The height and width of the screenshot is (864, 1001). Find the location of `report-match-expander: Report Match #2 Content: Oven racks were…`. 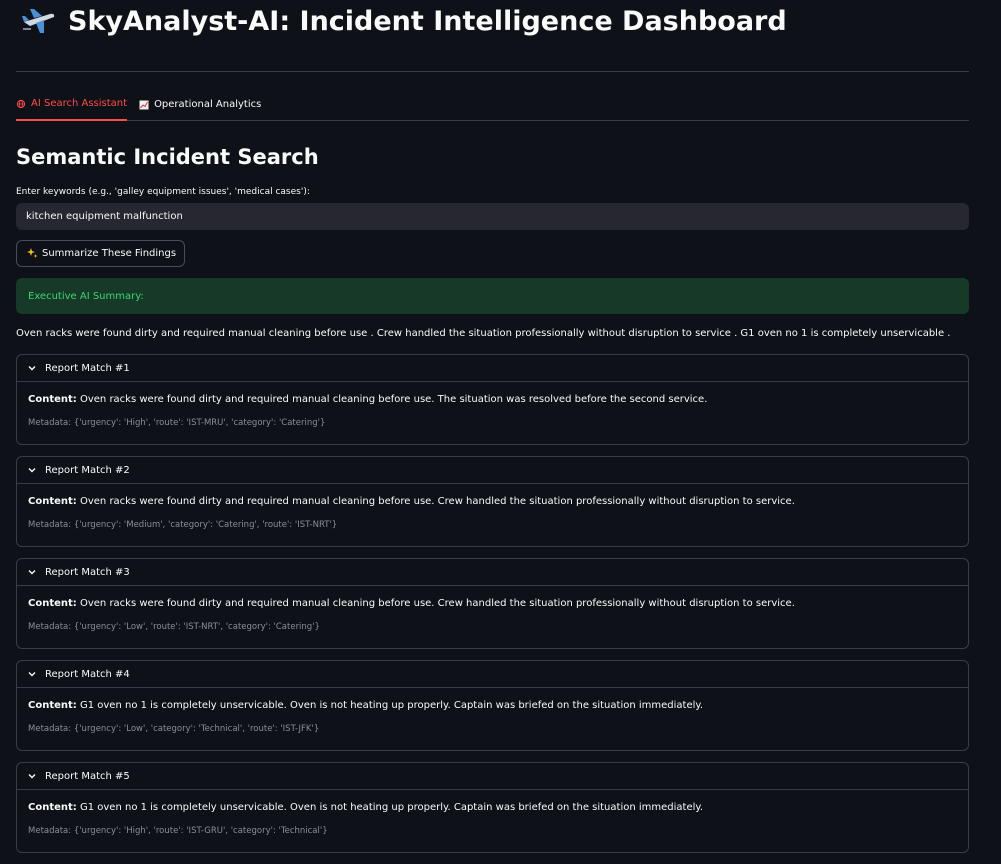

report-match-expander: Report Match #2 Content: Oven racks were… is located at coordinates (492, 501).